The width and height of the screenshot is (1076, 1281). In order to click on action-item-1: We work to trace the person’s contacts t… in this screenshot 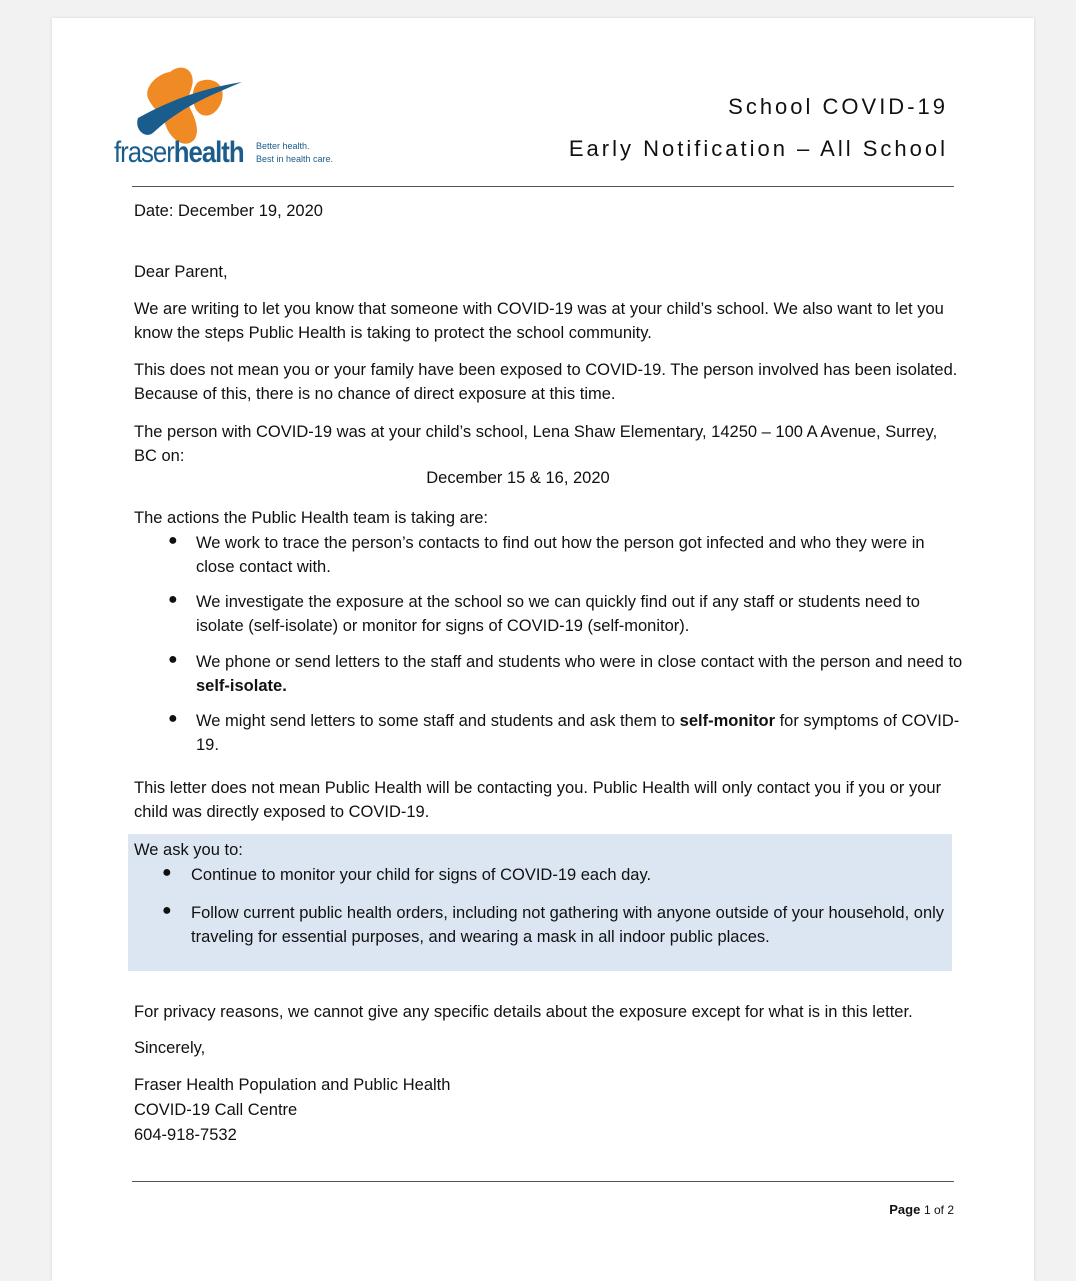, I will do `click(560, 555)`.